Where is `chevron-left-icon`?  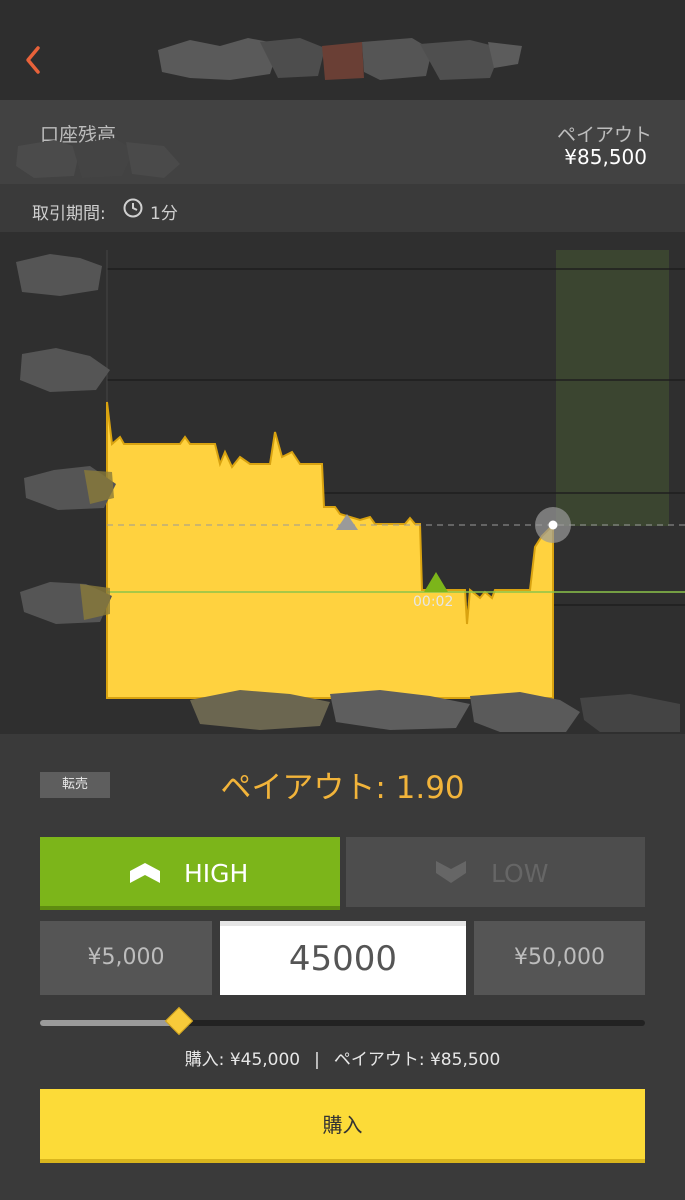 chevron-left-icon is located at coordinates (33, 60).